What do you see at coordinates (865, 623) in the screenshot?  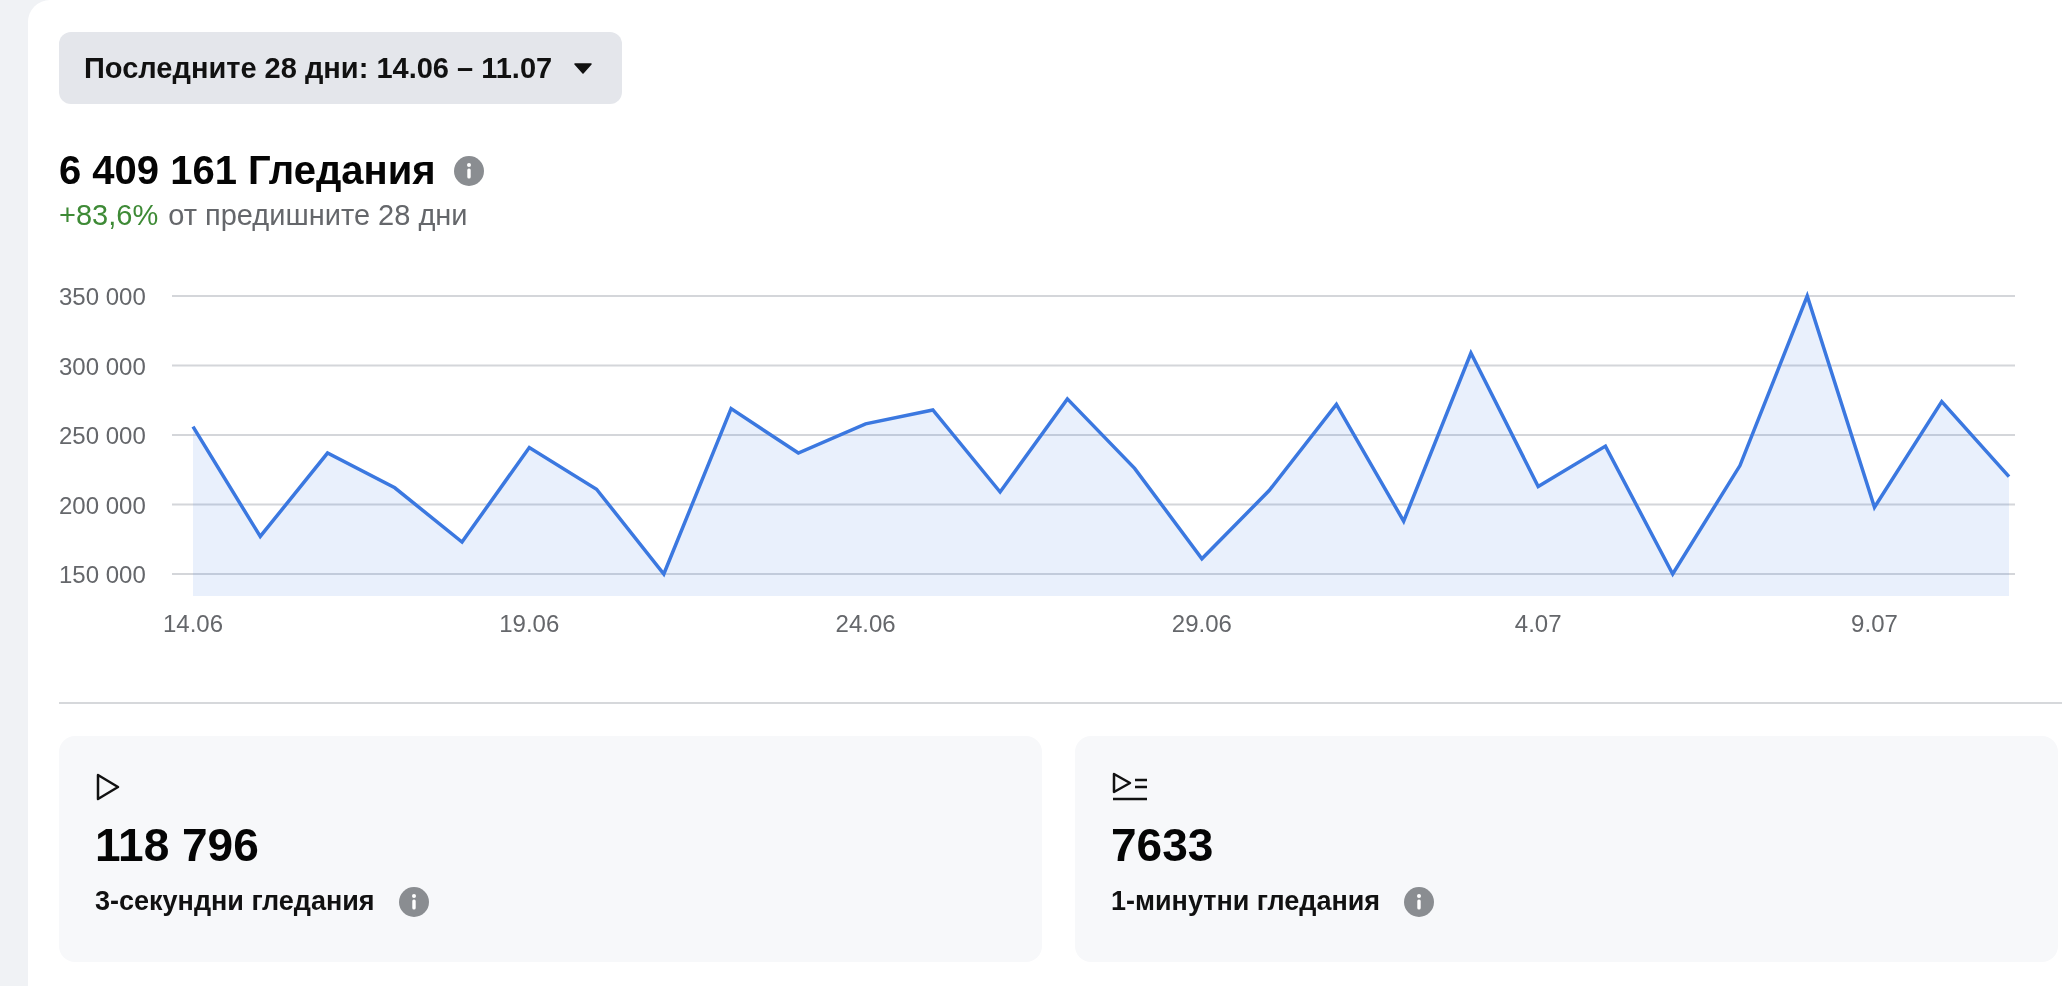 I see `x-axis-label: 24.06` at bounding box center [865, 623].